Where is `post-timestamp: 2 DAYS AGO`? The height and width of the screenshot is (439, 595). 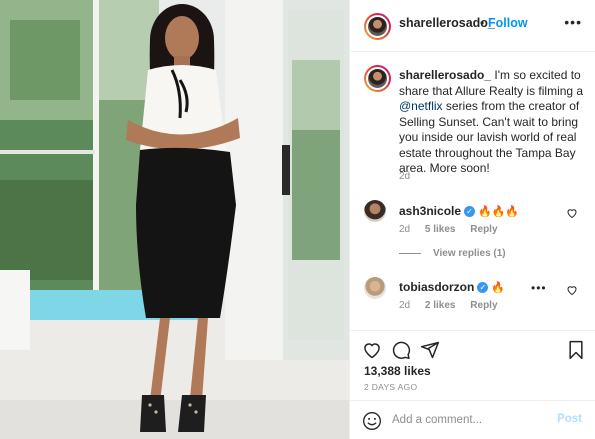 post-timestamp: 2 DAYS AGO is located at coordinates (390, 387).